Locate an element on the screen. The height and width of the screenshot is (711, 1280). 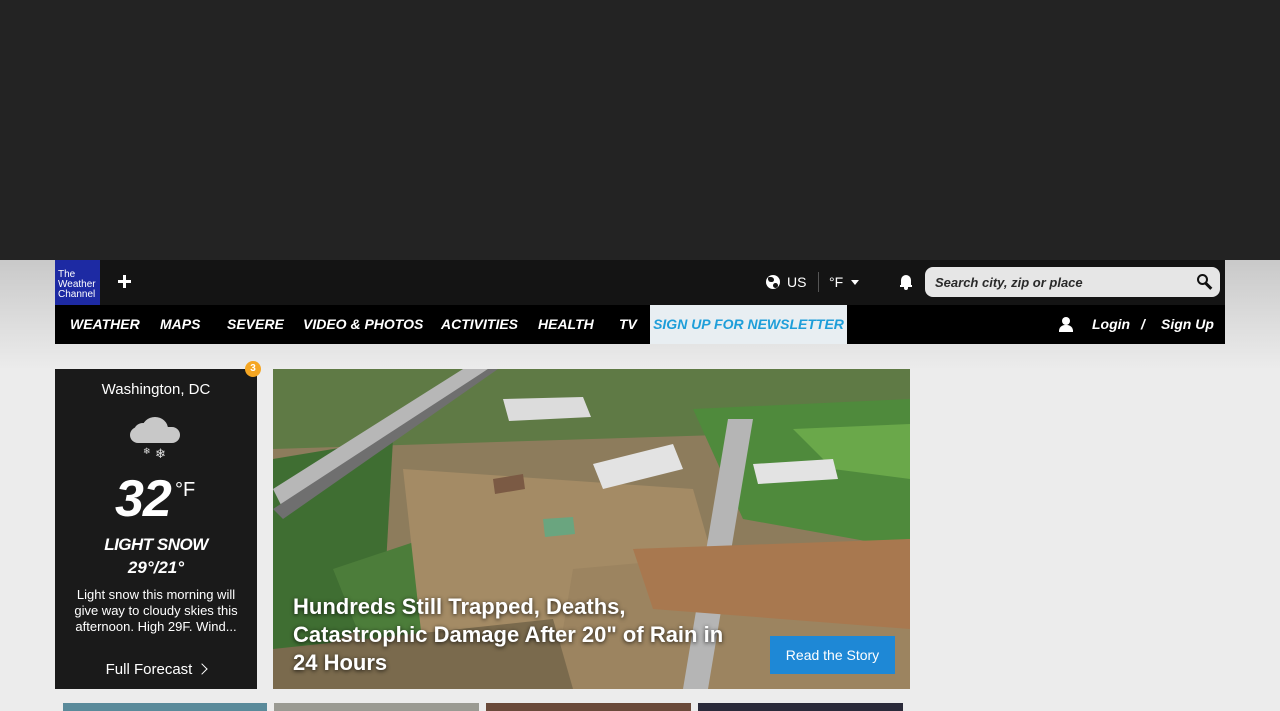
signup-link: Sign Up is located at coordinates (1187, 324).